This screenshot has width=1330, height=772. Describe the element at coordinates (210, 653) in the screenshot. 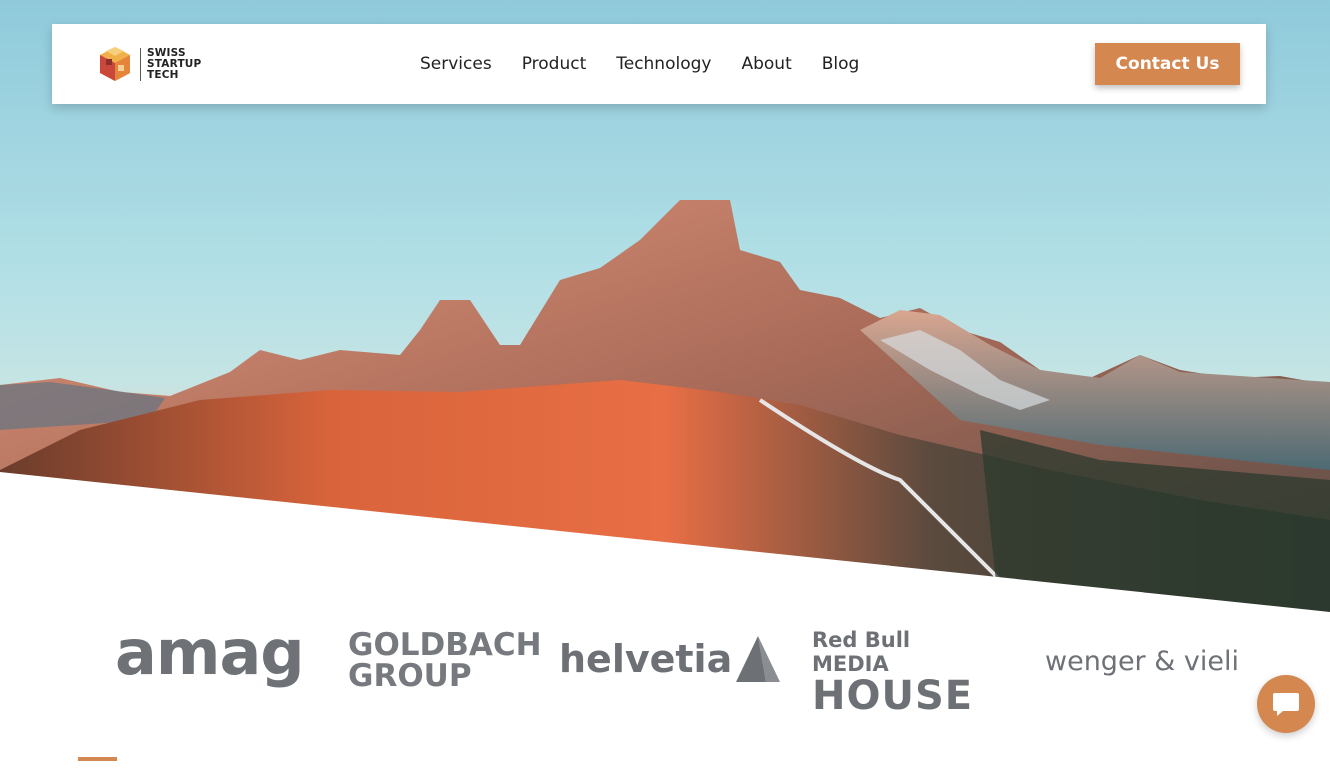

I see `partner-logo-amag: amag` at that location.